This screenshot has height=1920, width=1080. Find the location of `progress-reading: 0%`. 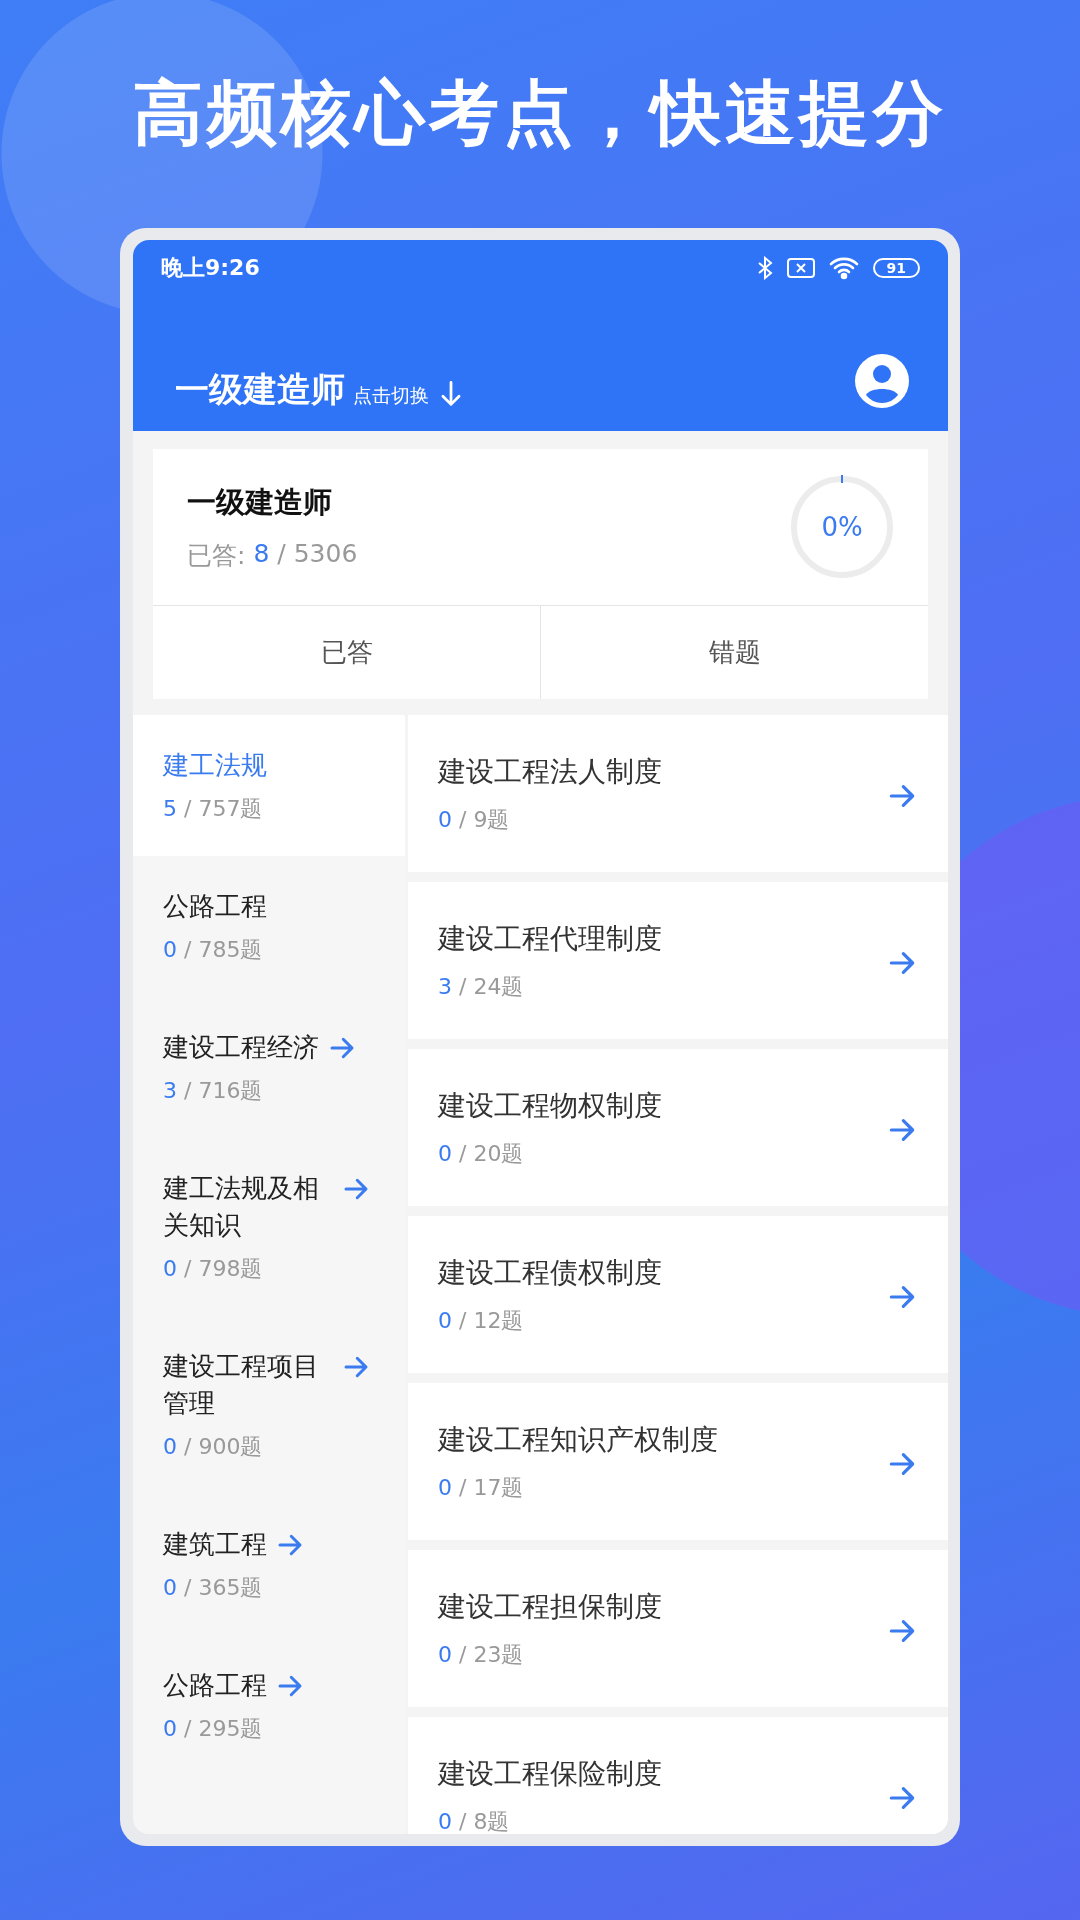

progress-reading: 0% is located at coordinates (842, 527).